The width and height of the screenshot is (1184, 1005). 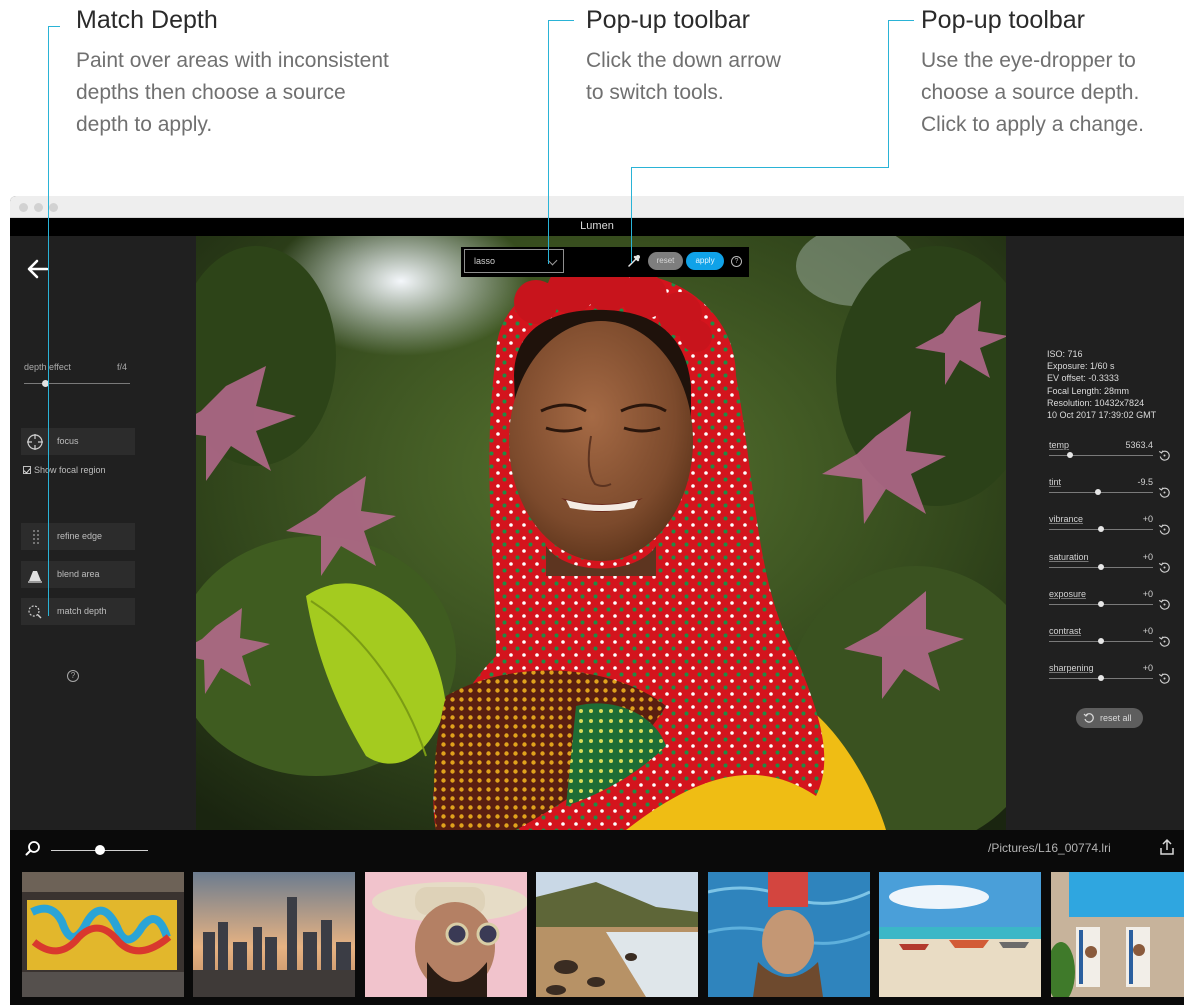 What do you see at coordinates (1049, 848) in the screenshot?
I see `file-path: /Pictures/L16_00774.lri` at bounding box center [1049, 848].